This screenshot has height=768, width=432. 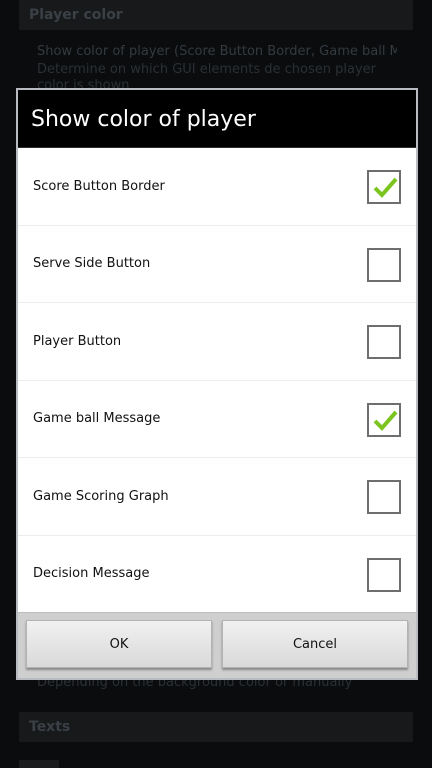 I want to click on dialog-button-bar: OK Cancel, so click(x=217, y=645).